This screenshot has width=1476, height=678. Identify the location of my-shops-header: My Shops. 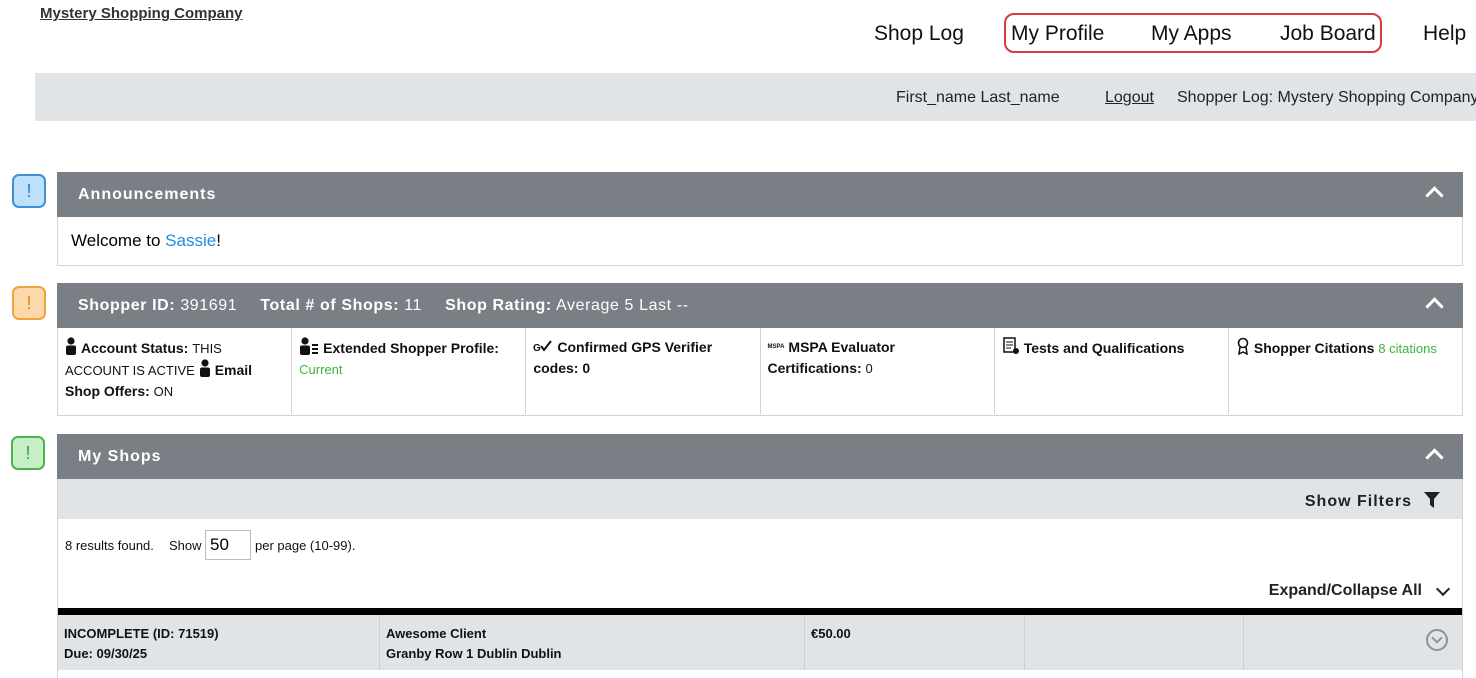
(760, 456).